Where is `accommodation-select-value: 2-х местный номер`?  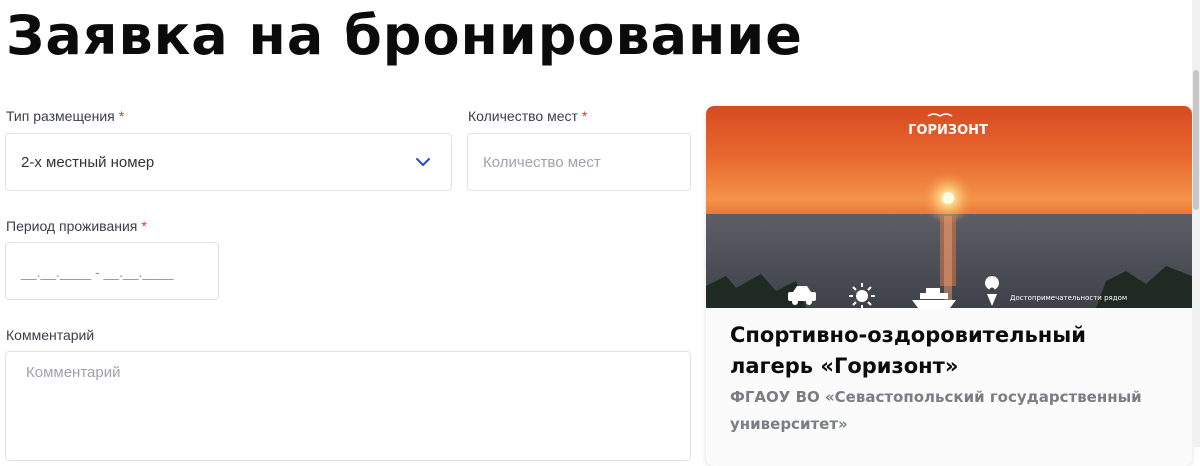 accommodation-select-value: 2-х местный номер is located at coordinates (88, 162).